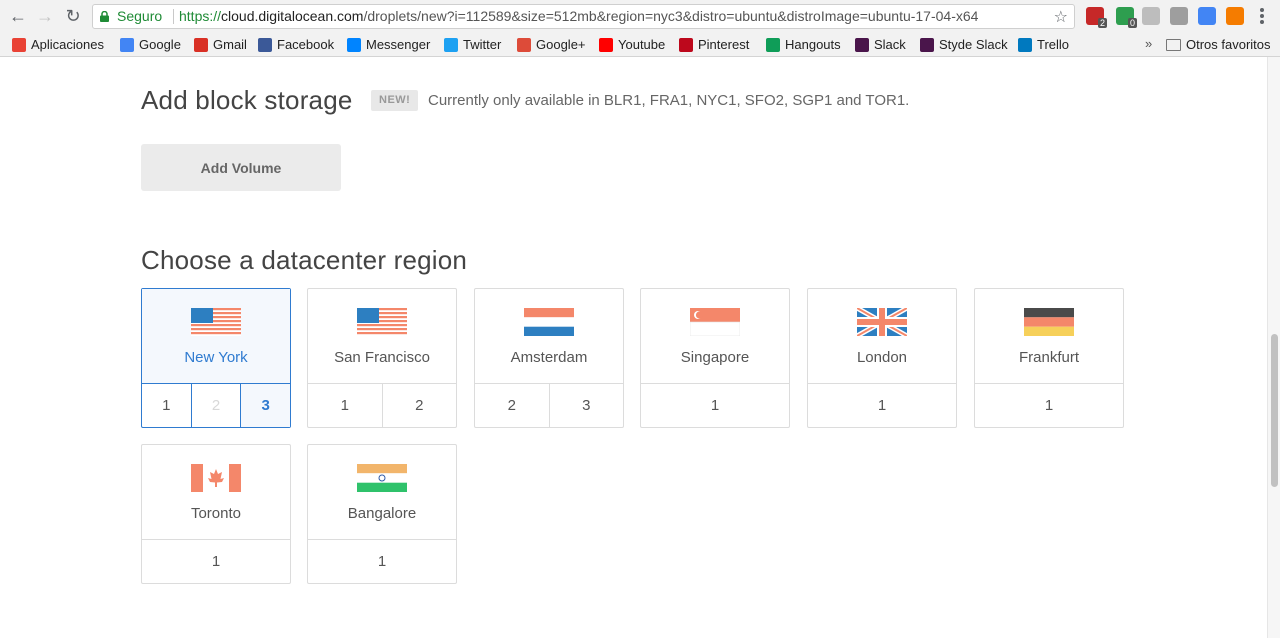 Image resolution: width=1280 pixels, height=638 pixels. I want to click on region-card-new-york: New York 1 2 3, so click(216, 358).